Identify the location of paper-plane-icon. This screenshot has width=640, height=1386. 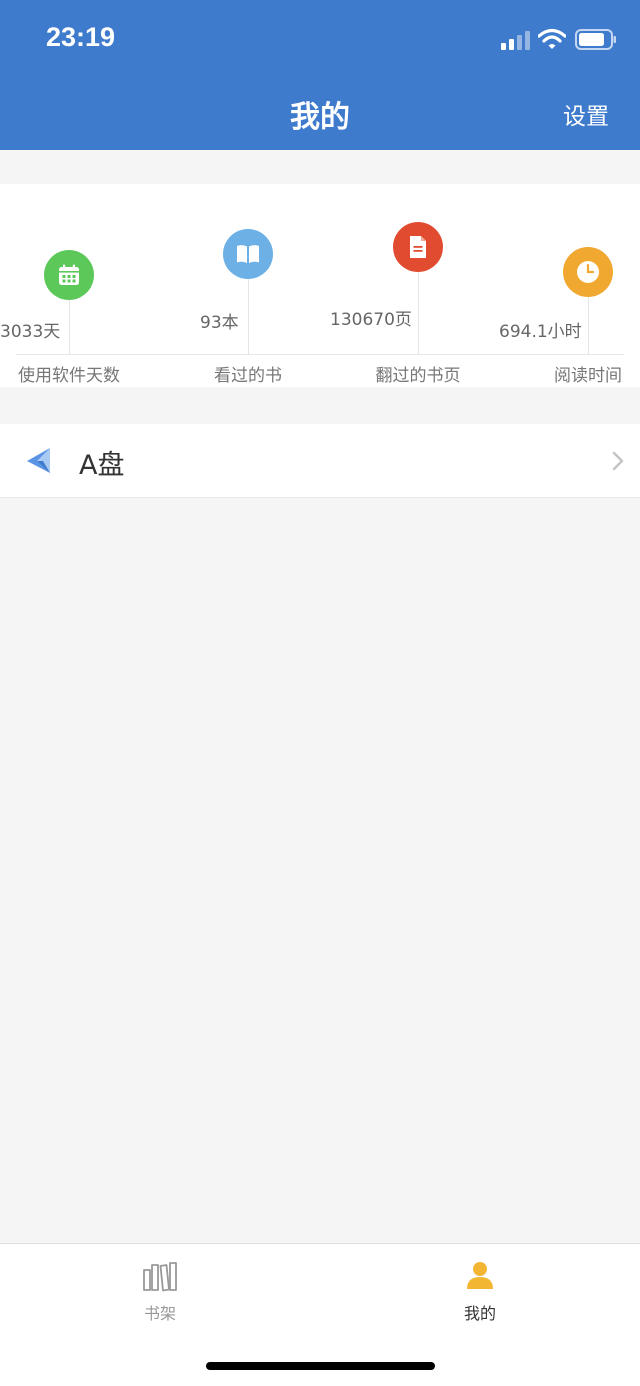
(38, 460).